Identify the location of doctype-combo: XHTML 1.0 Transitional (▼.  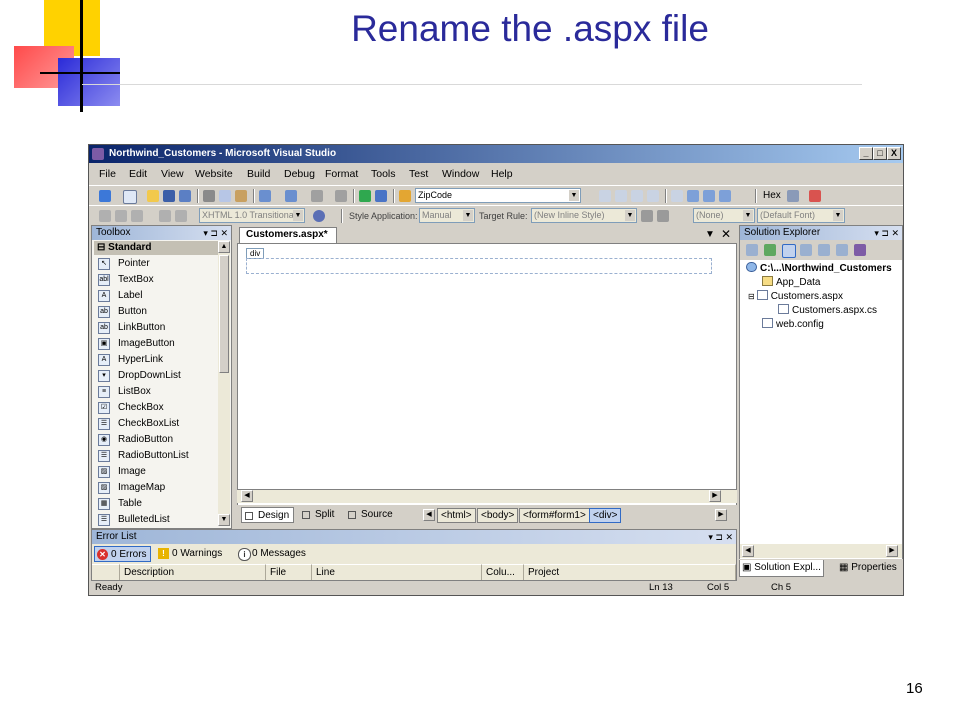
(252, 215).